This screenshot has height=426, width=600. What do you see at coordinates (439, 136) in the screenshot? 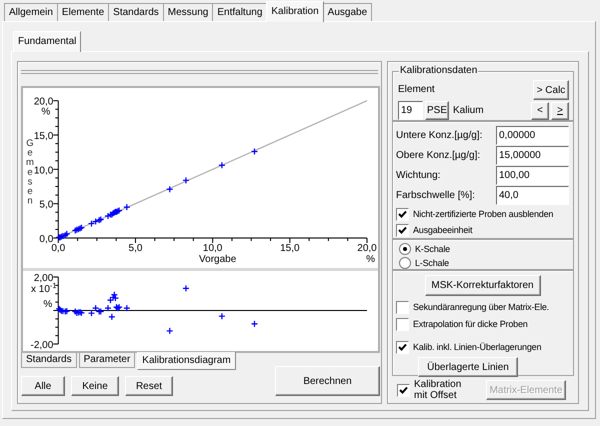
I see `field-label: Untere Konz.[µg/g]:` at bounding box center [439, 136].